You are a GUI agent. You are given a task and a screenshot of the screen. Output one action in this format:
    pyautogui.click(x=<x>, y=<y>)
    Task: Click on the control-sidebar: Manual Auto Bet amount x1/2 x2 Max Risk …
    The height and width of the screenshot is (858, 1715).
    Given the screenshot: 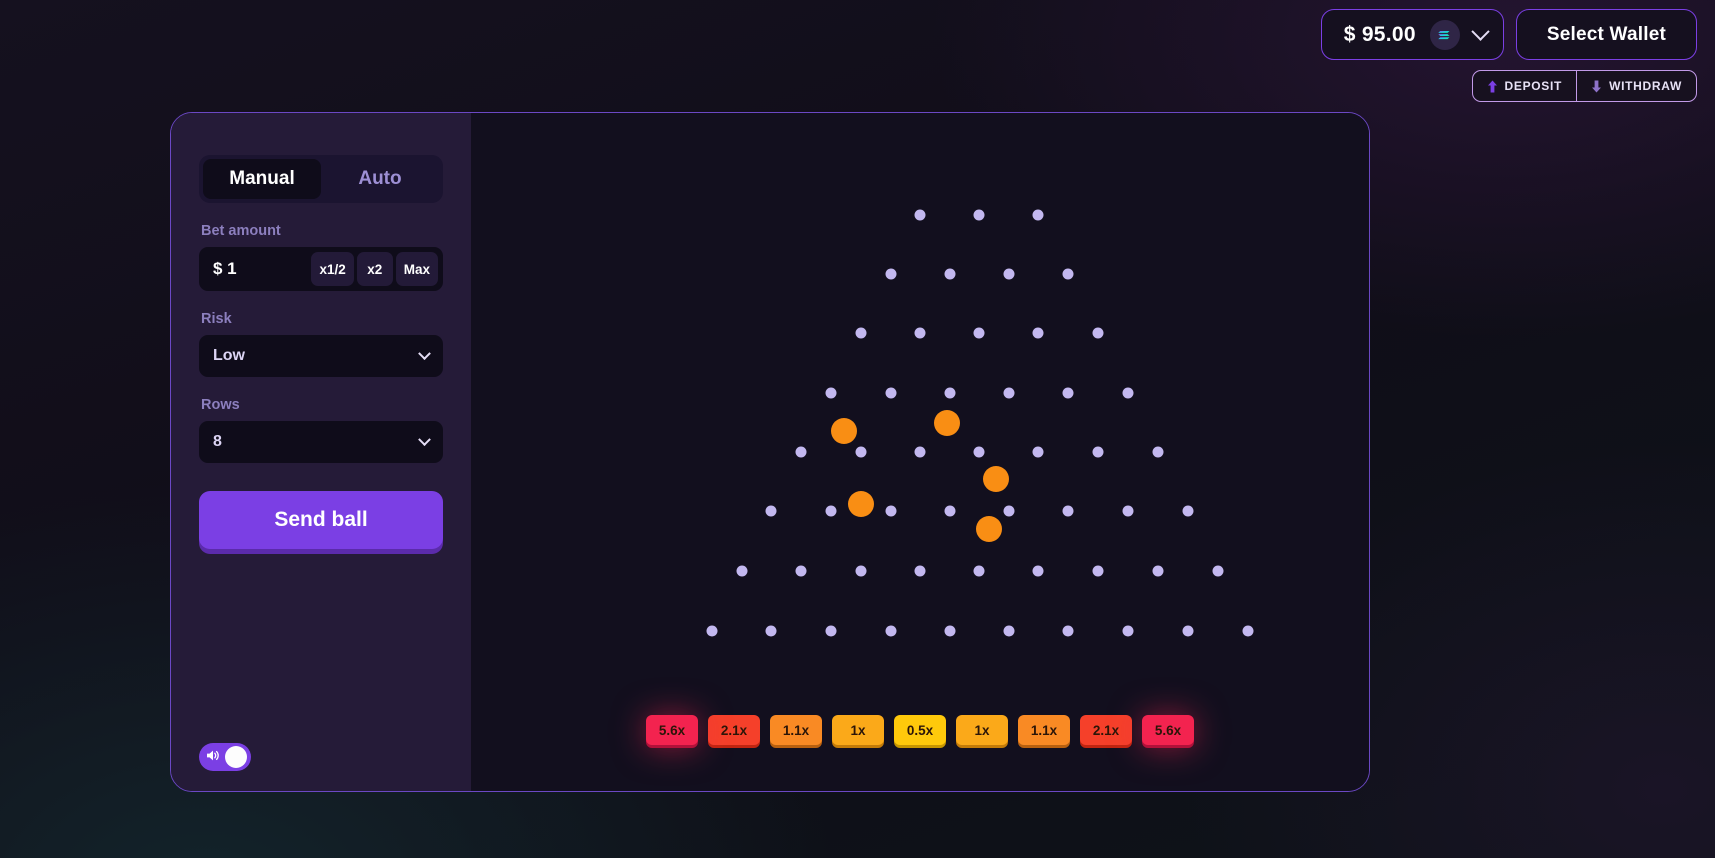 What is the action you would take?
    pyautogui.click(x=321, y=452)
    